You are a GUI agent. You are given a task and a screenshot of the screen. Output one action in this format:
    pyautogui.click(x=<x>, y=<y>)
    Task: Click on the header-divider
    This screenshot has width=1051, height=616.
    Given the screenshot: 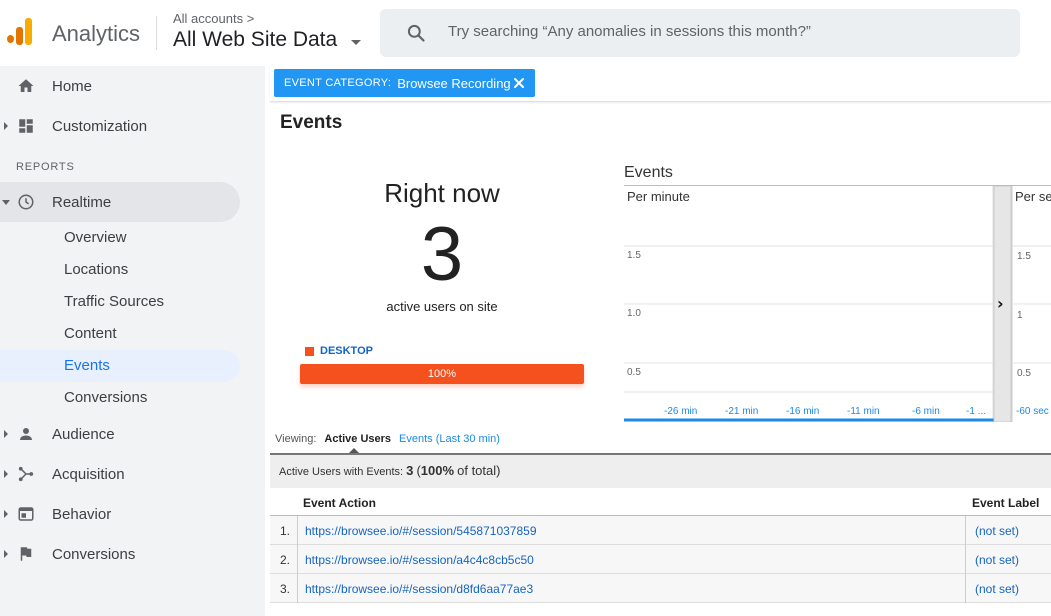 What is the action you would take?
    pyautogui.click(x=156, y=33)
    